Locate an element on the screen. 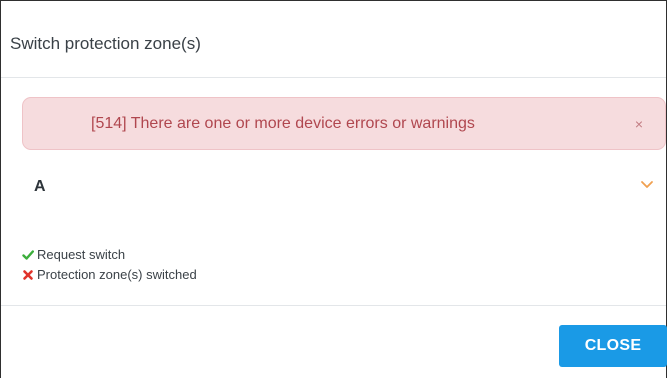 This screenshot has width=667, height=378. status-item-zones-switched: Protection zone(s) switched is located at coordinates (109, 275).